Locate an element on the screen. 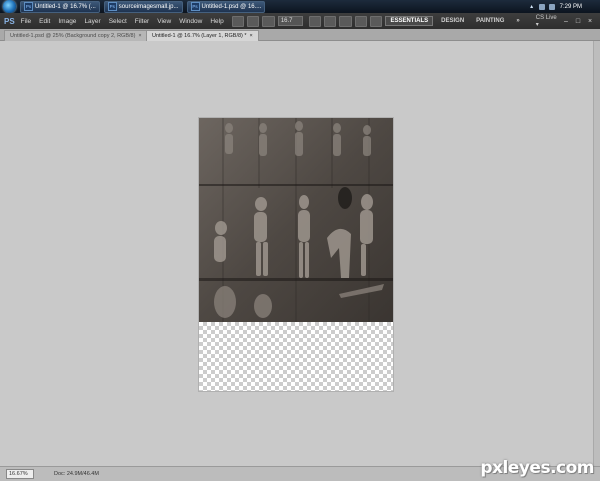  menu-edit: Edit is located at coordinates (44, 21).